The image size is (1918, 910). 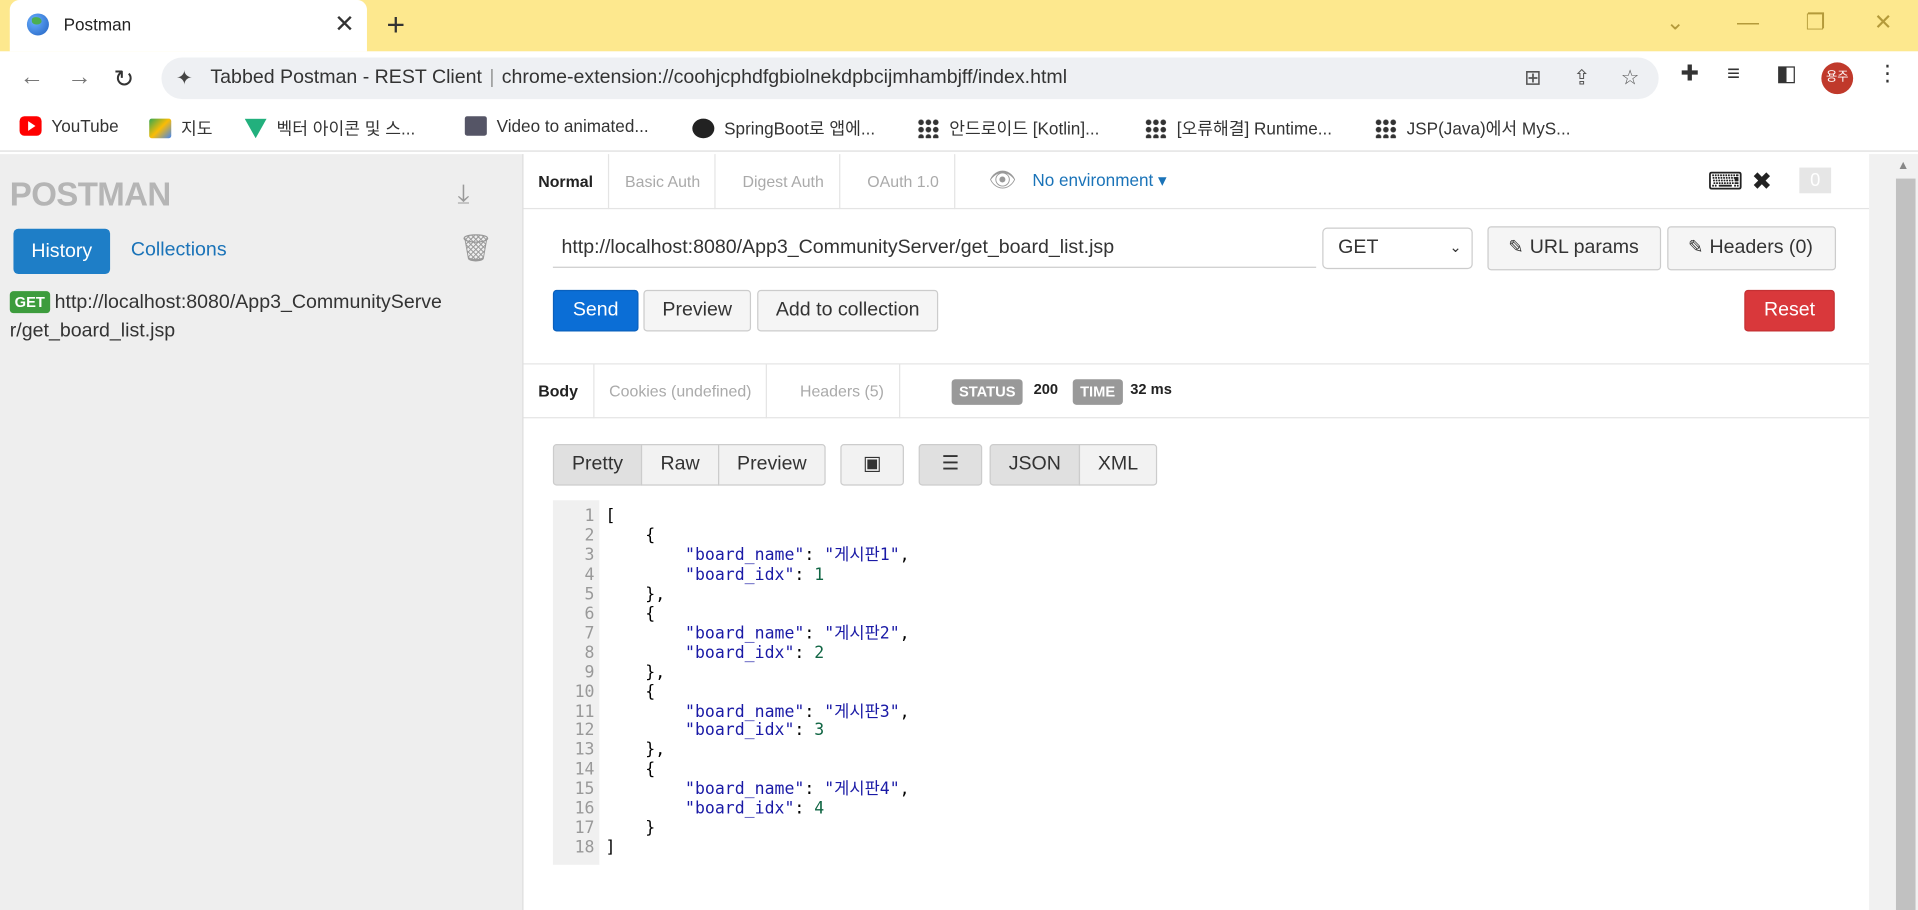 What do you see at coordinates (69, 126) in the screenshot?
I see `bookmark-youtube: YouTube` at bounding box center [69, 126].